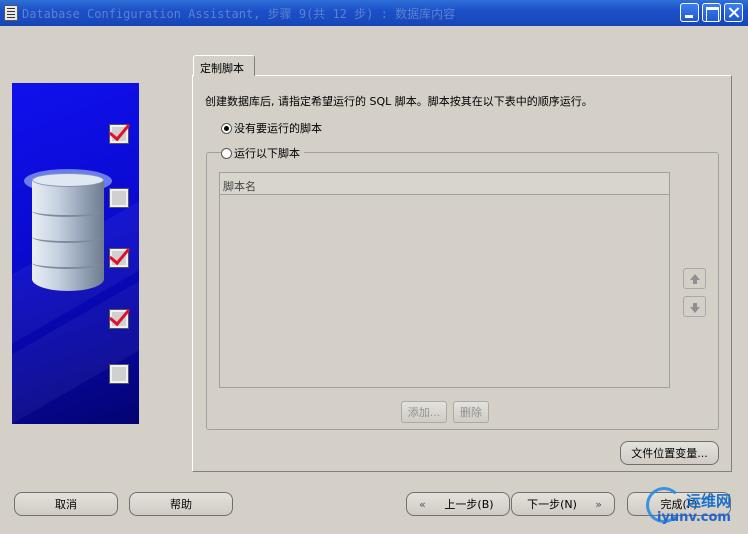 The width and height of the screenshot is (748, 534). I want to click on chevron-left-icon: «, so click(422, 504).